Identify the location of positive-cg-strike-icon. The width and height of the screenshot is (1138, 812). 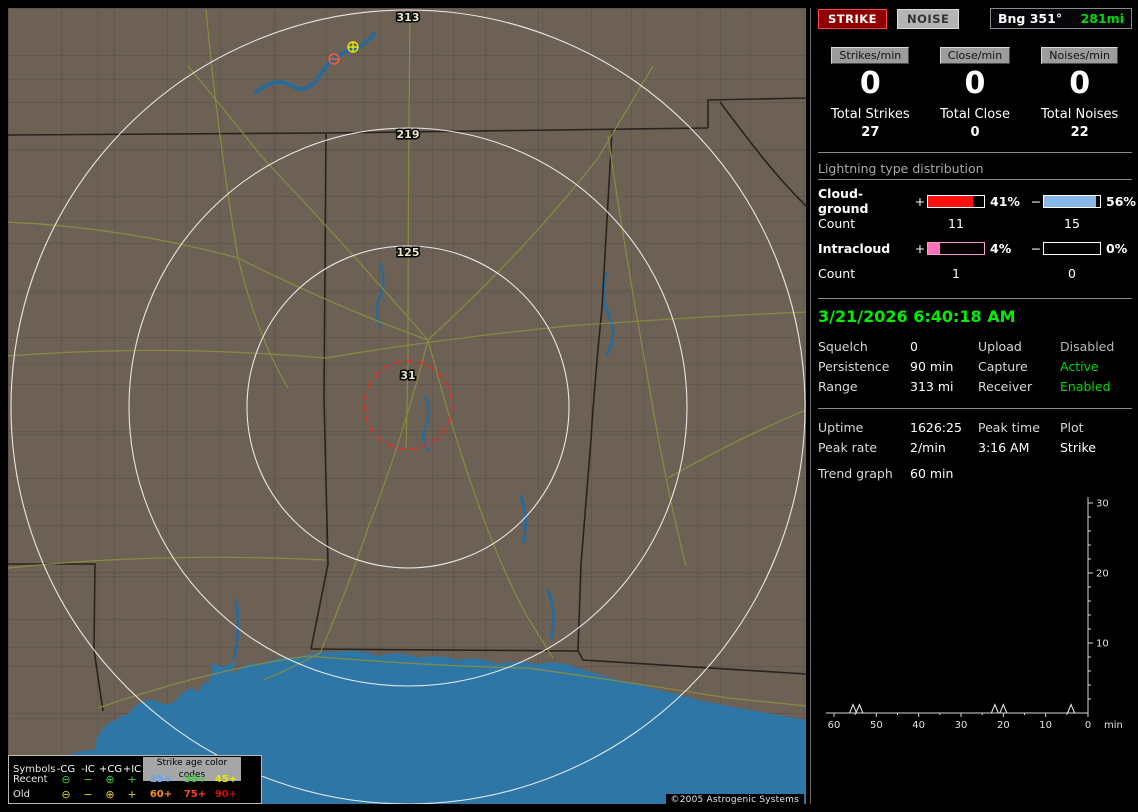
(353, 47).